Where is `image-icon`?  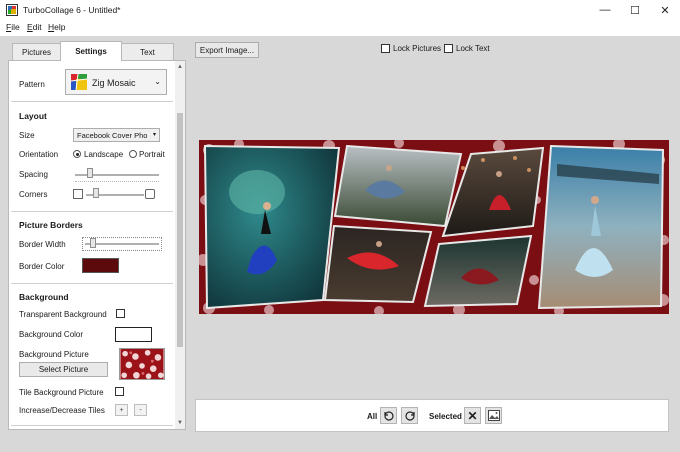 image-icon is located at coordinates (493, 415).